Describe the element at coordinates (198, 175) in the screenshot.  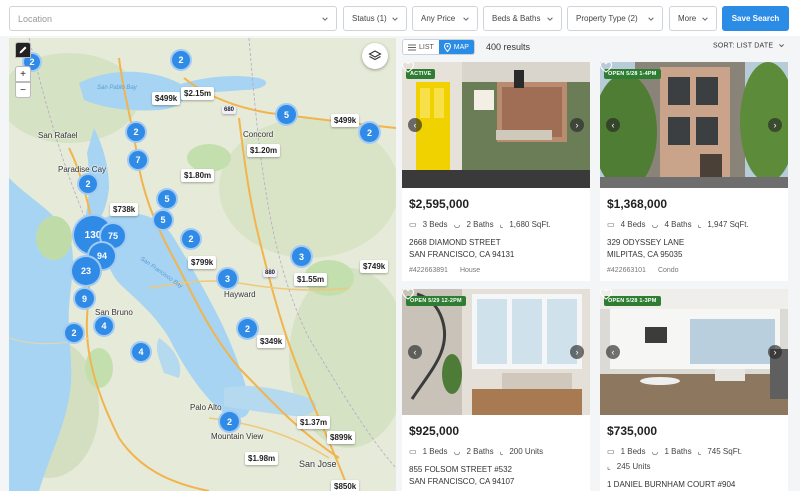
I see `price-marker: $1.80m` at that location.